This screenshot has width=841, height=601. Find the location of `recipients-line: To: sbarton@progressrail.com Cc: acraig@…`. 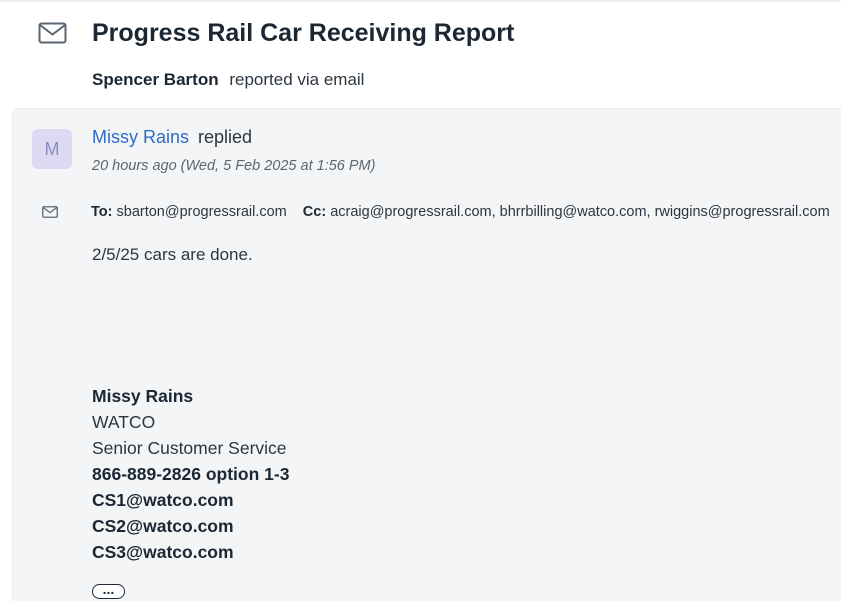

recipients-line: To: sbarton@progressrail.com Cc: acraig@… is located at coordinates (460, 212).